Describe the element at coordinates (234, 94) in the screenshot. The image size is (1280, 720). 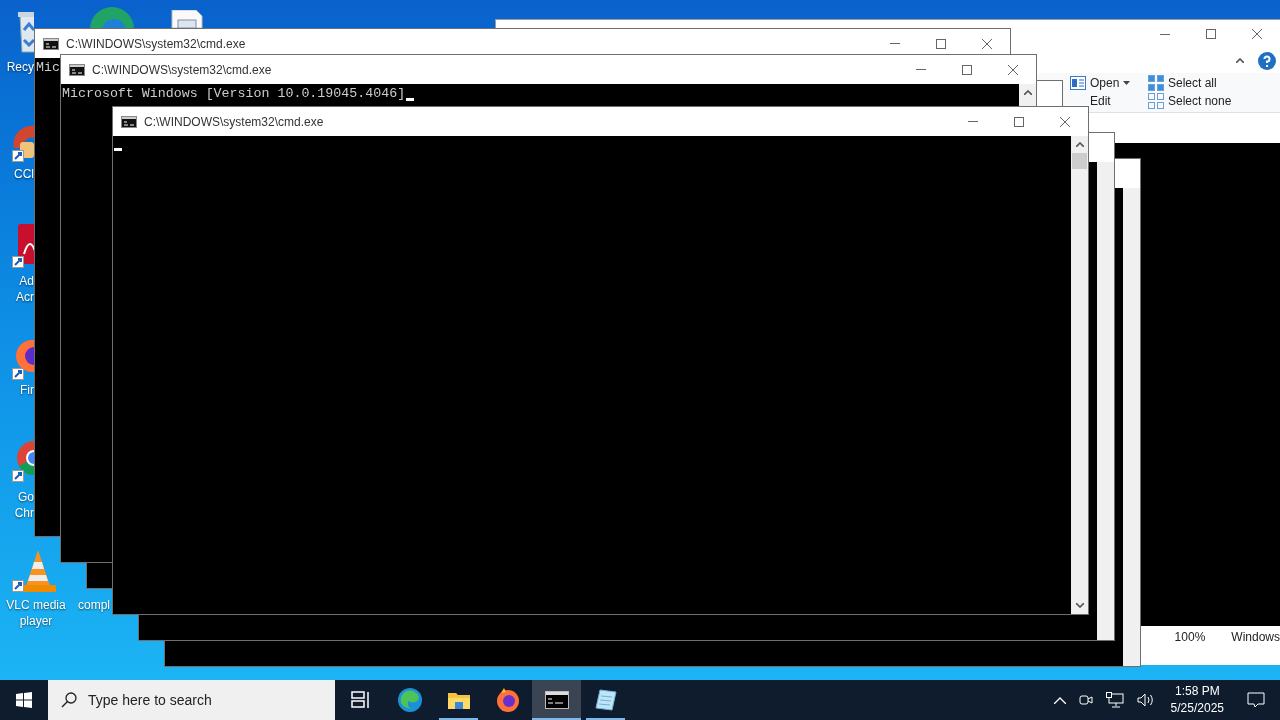
I see `console-line: Microsoft Windows [Version 10.0.19045.4046]` at that location.